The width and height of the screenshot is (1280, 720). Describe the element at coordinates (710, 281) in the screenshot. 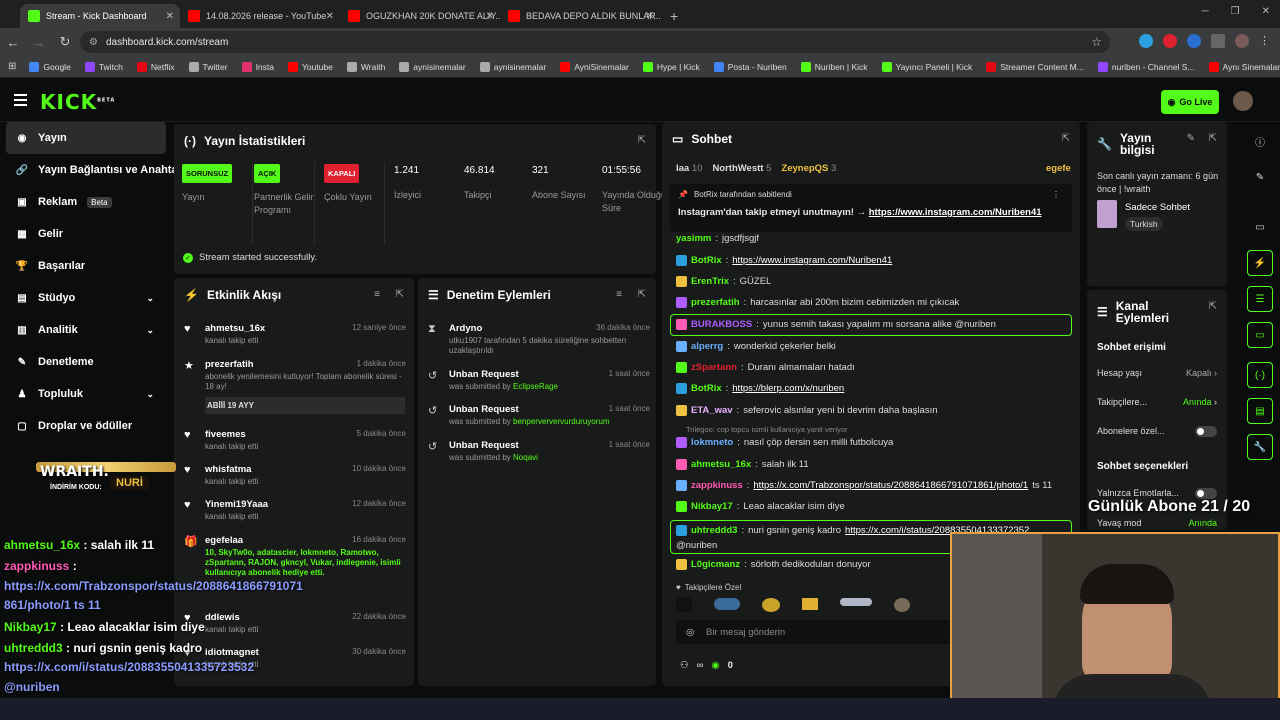

I see `chat-username: ErenTrix` at that location.